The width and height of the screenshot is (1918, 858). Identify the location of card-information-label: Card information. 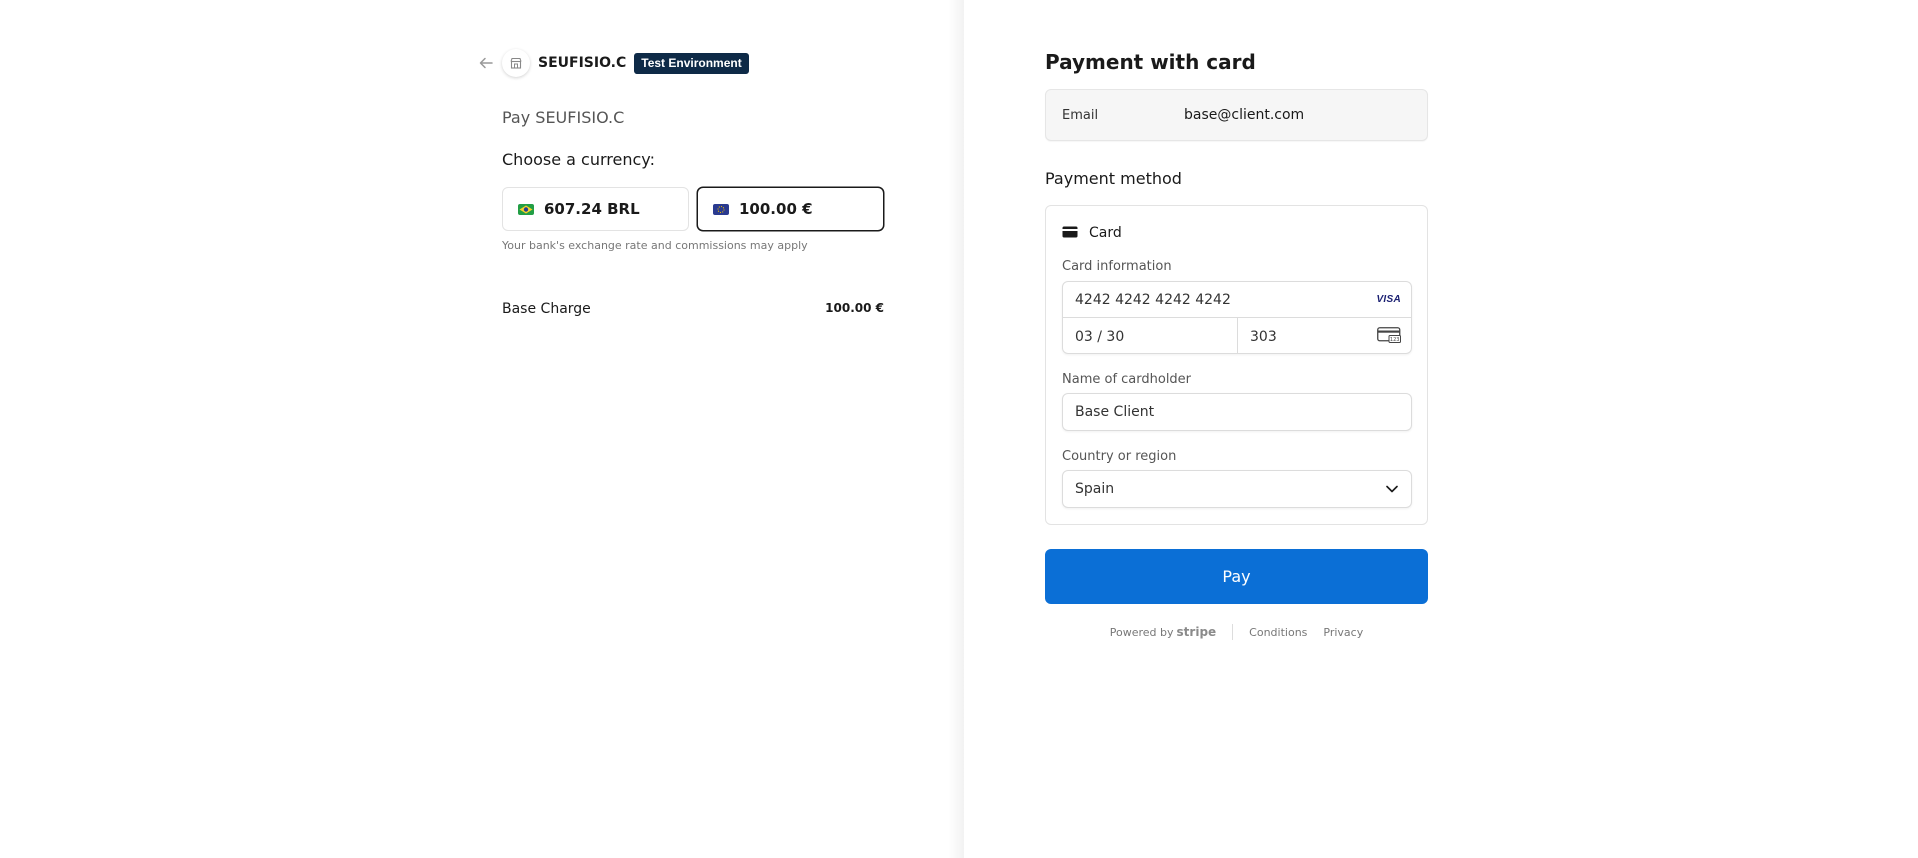
(1117, 266).